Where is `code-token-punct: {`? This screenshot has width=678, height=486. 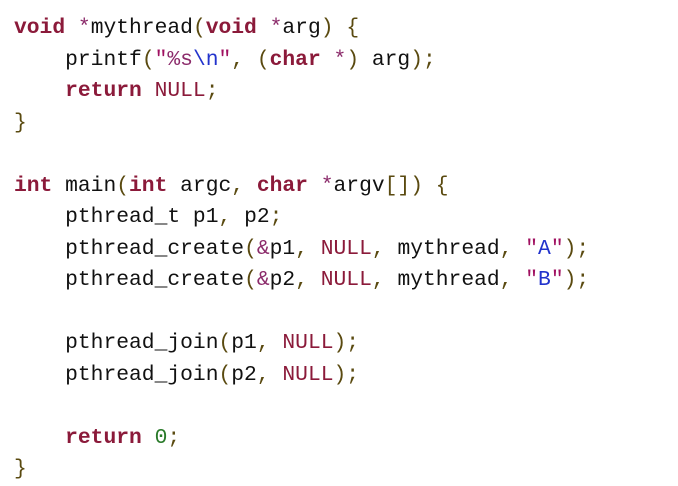 code-token-punct: { is located at coordinates (442, 185).